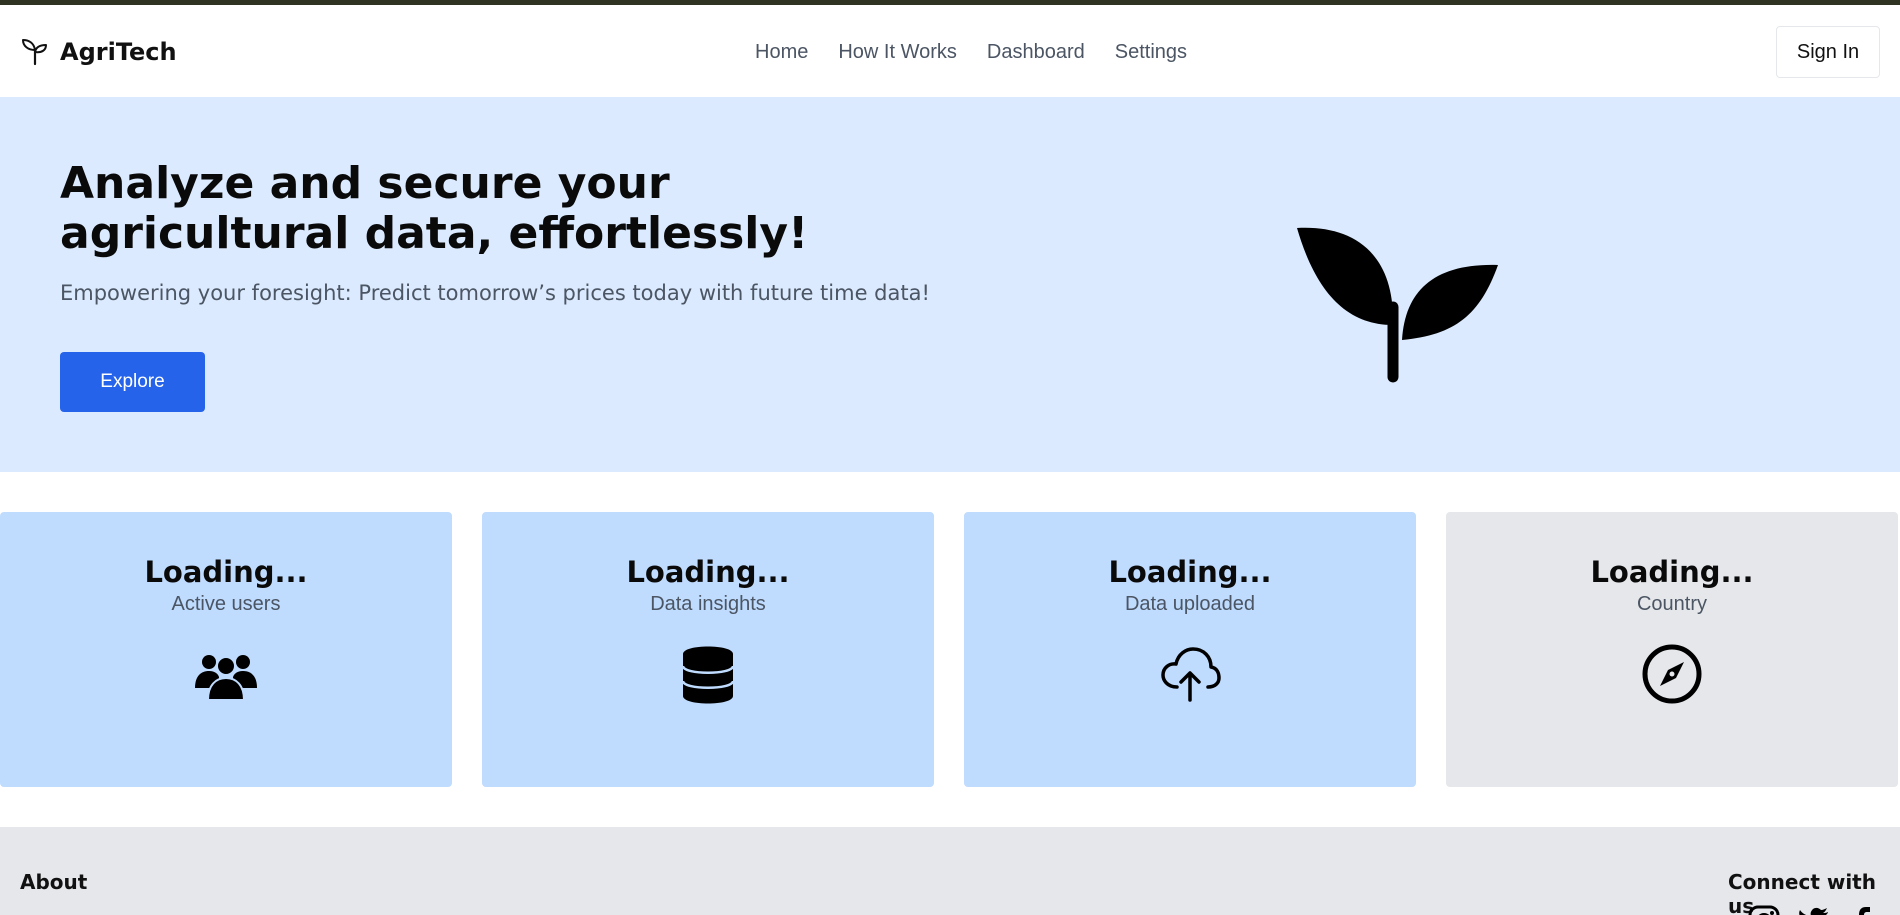 This screenshot has height=915, width=1900. Describe the element at coordinates (118, 52) in the screenshot. I see `brand-name: AgriTech` at that location.